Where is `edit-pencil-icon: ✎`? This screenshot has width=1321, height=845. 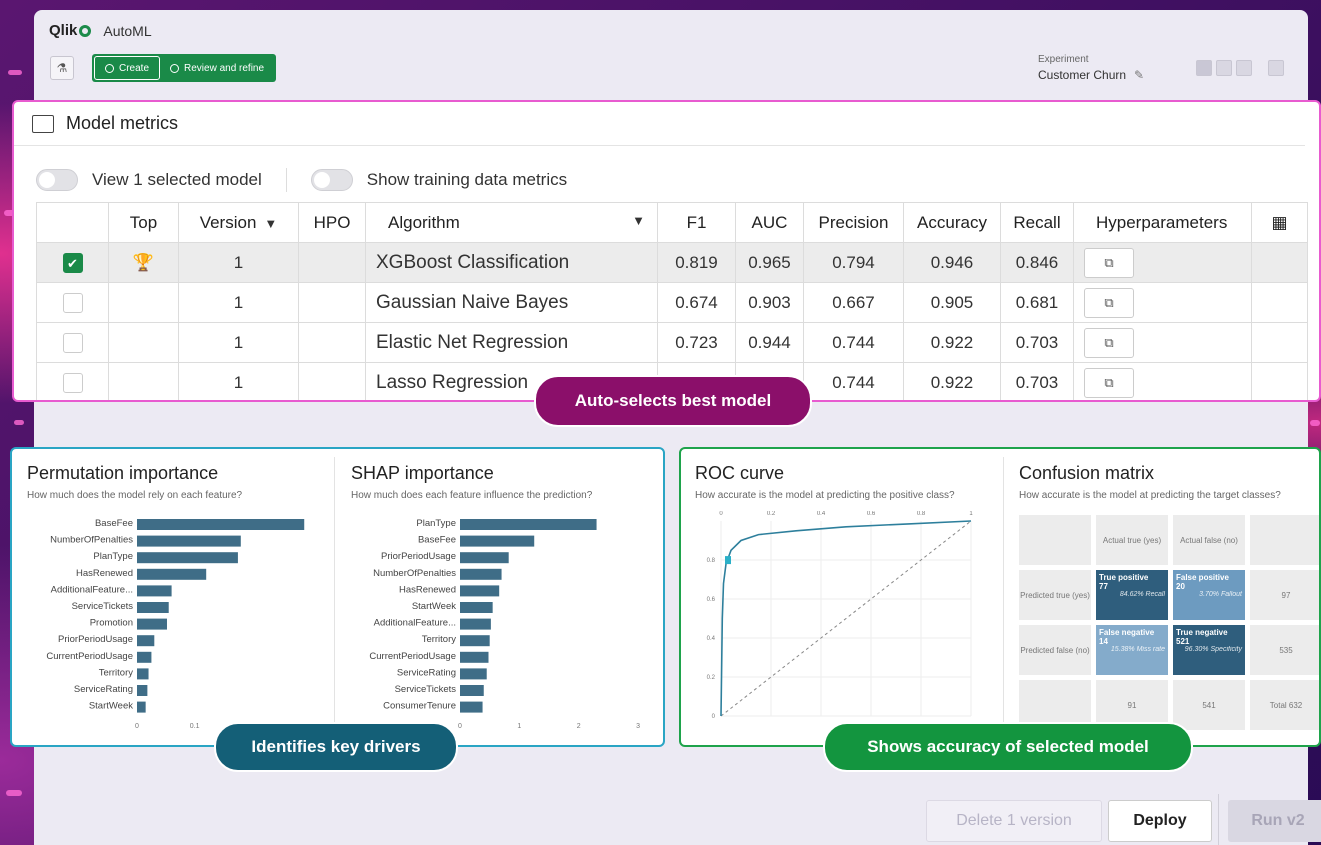
edit-pencil-icon: ✎ is located at coordinates (1139, 75).